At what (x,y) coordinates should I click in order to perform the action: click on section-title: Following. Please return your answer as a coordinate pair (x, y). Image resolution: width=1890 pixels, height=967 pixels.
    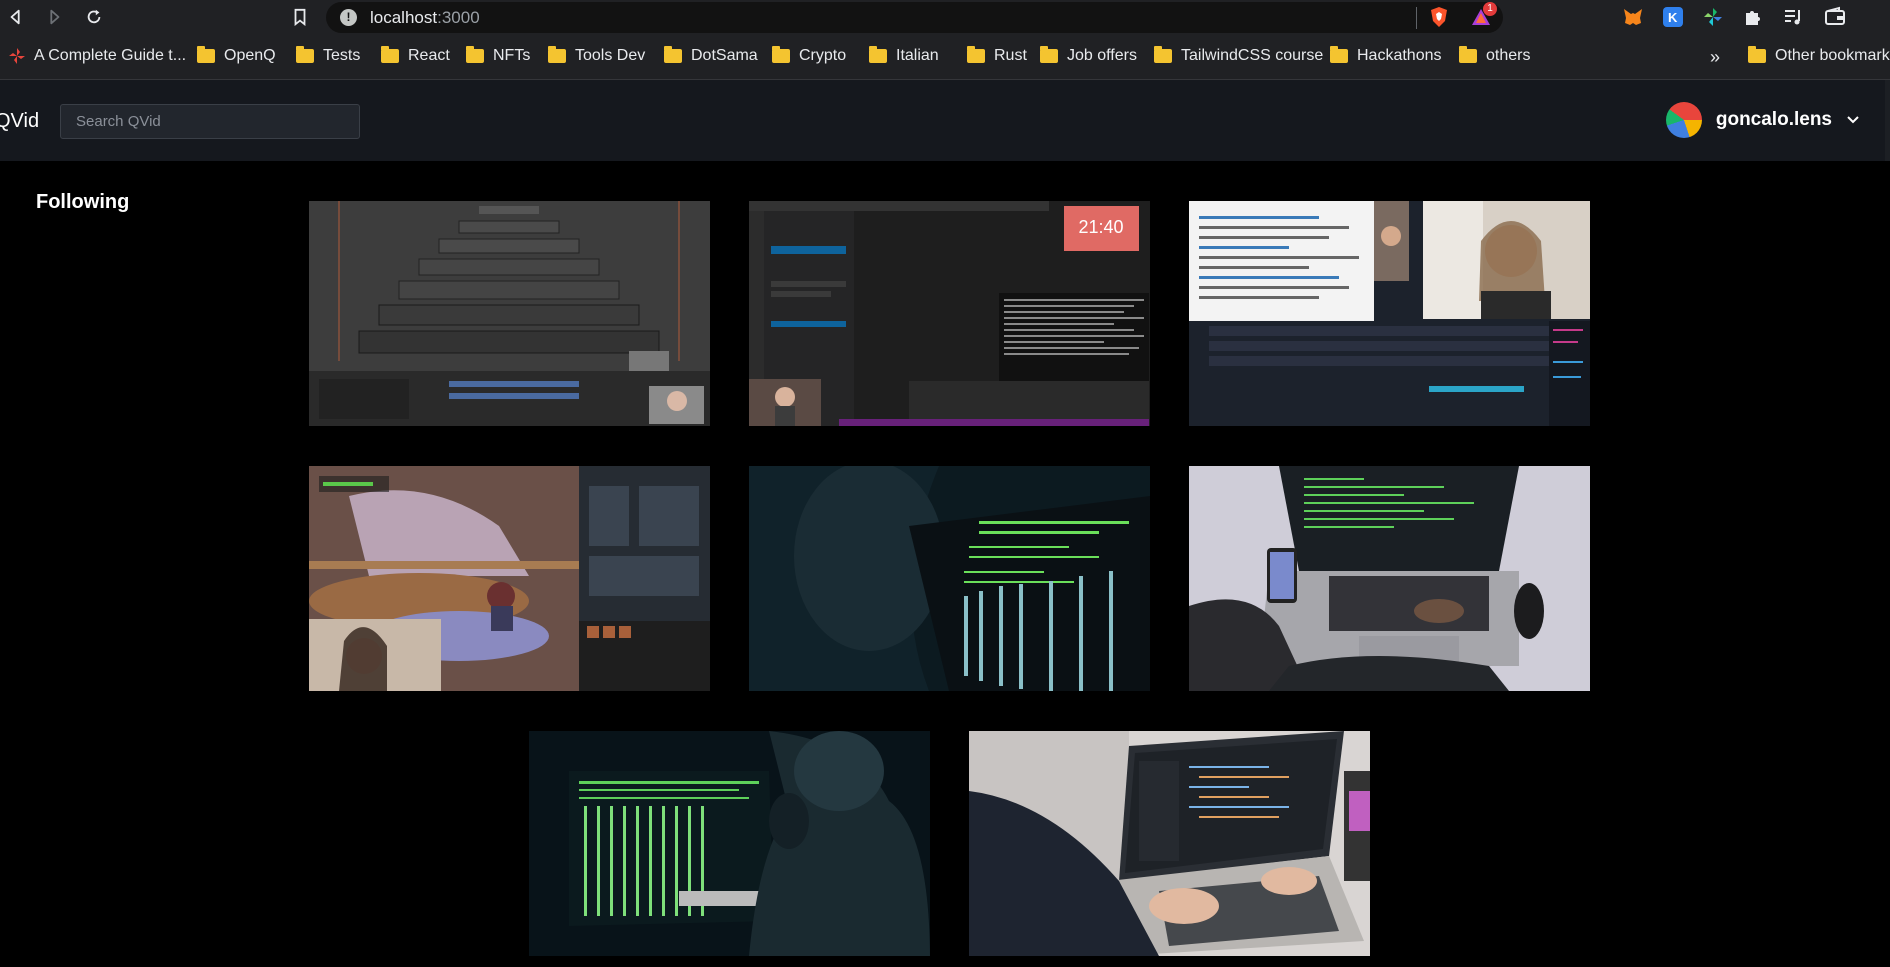
    Looking at the image, I should click on (83, 202).